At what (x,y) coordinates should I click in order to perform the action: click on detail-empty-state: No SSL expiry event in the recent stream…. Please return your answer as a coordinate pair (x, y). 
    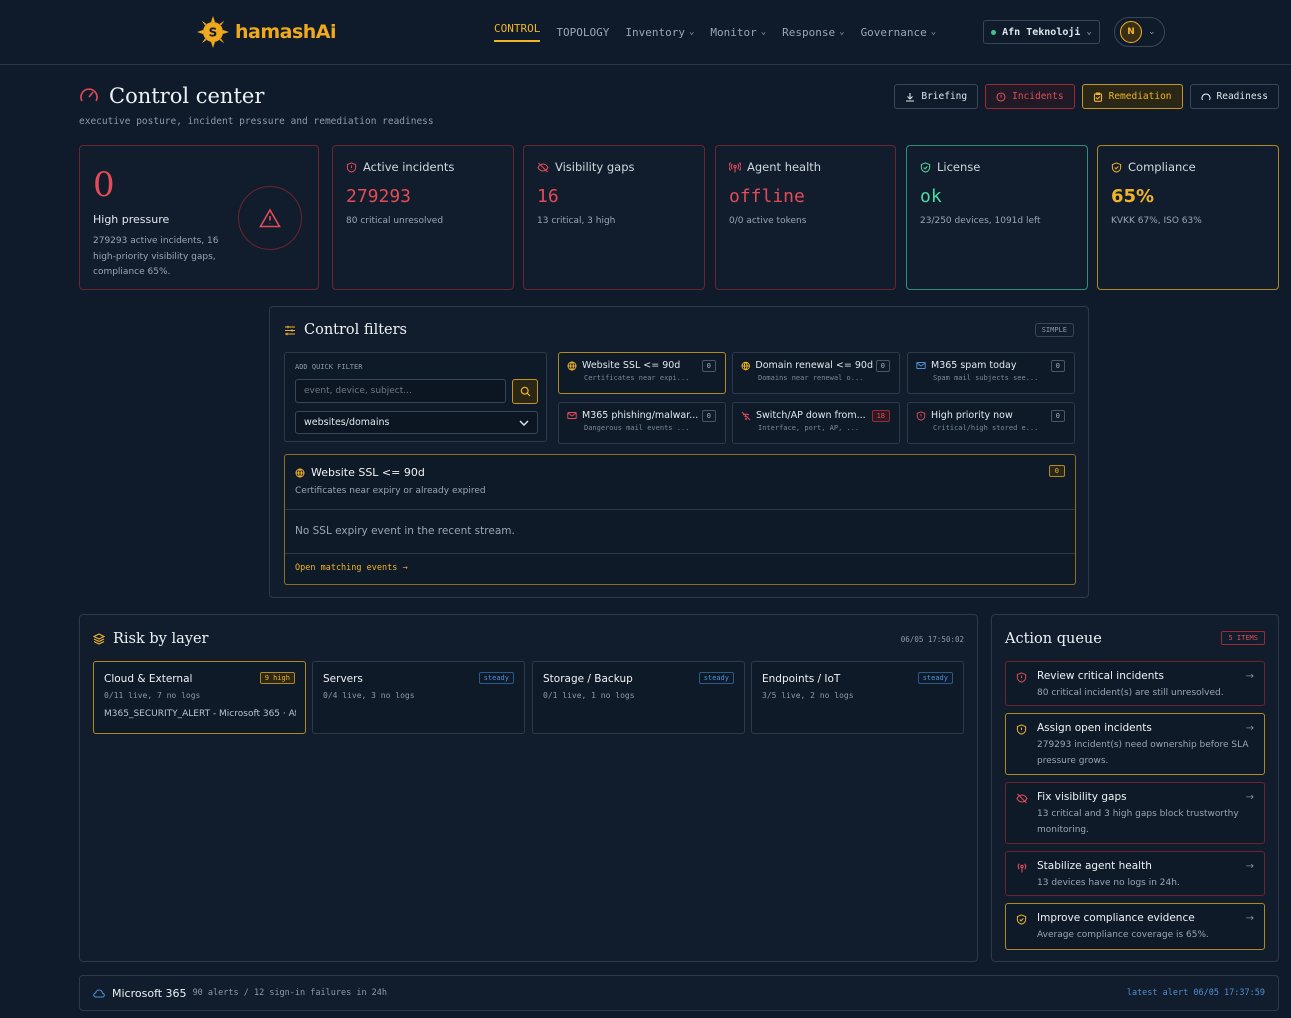
    Looking at the image, I should click on (680, 532).